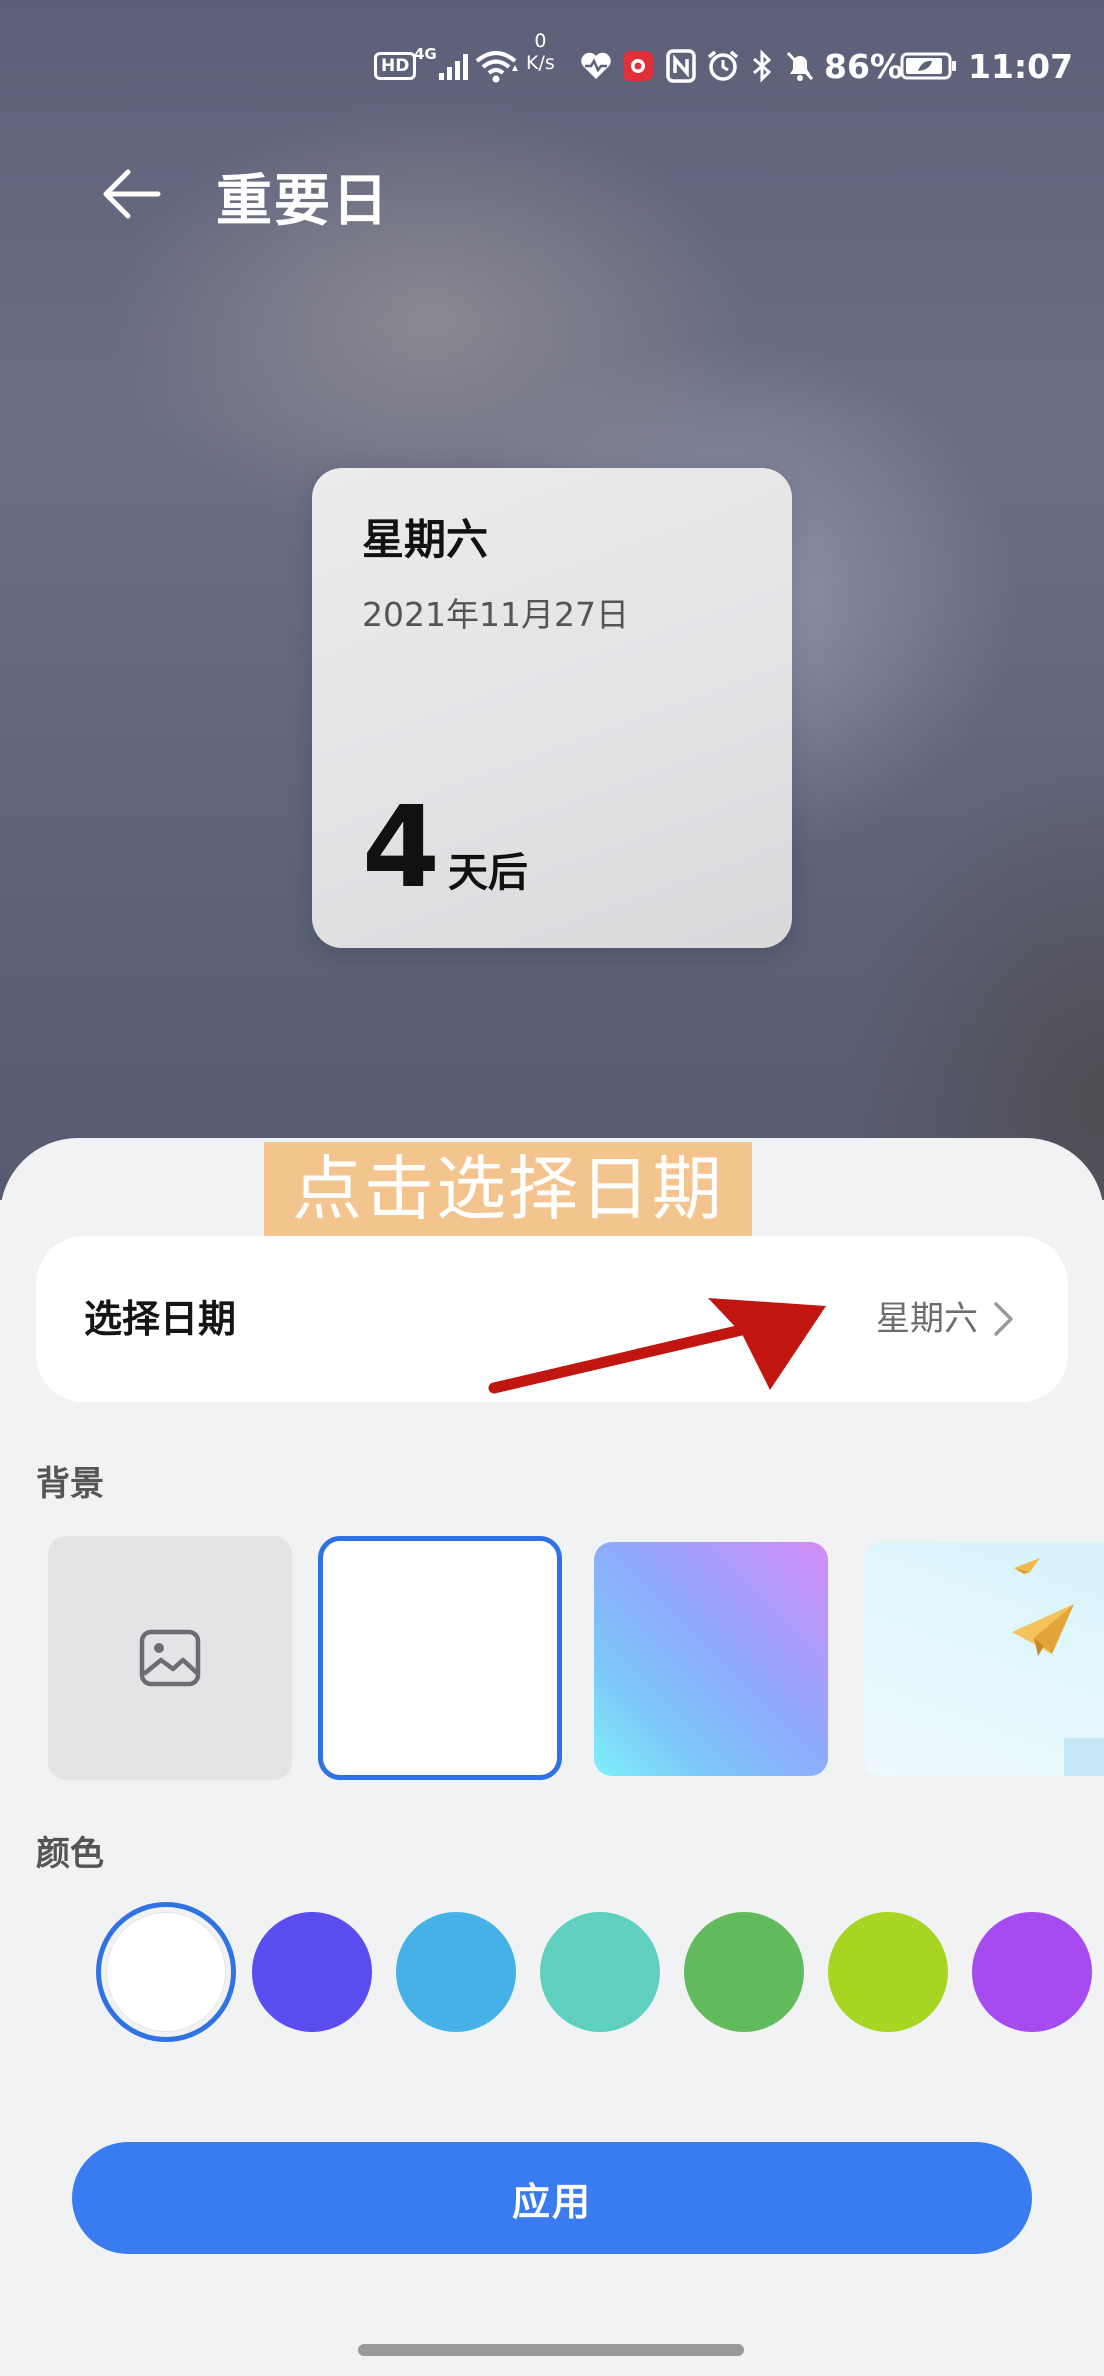  What do you see at coordinates (711, 1659) in the screenshot?
I see `background-option-gradient` at bounding box center [711, 1659].